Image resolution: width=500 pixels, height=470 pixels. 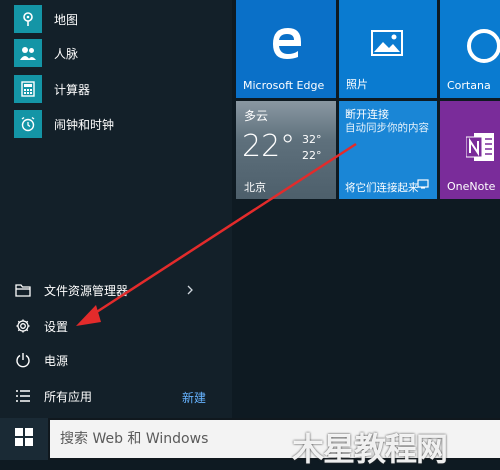 I want to click on gear-icon, so click(x=23, y=326).